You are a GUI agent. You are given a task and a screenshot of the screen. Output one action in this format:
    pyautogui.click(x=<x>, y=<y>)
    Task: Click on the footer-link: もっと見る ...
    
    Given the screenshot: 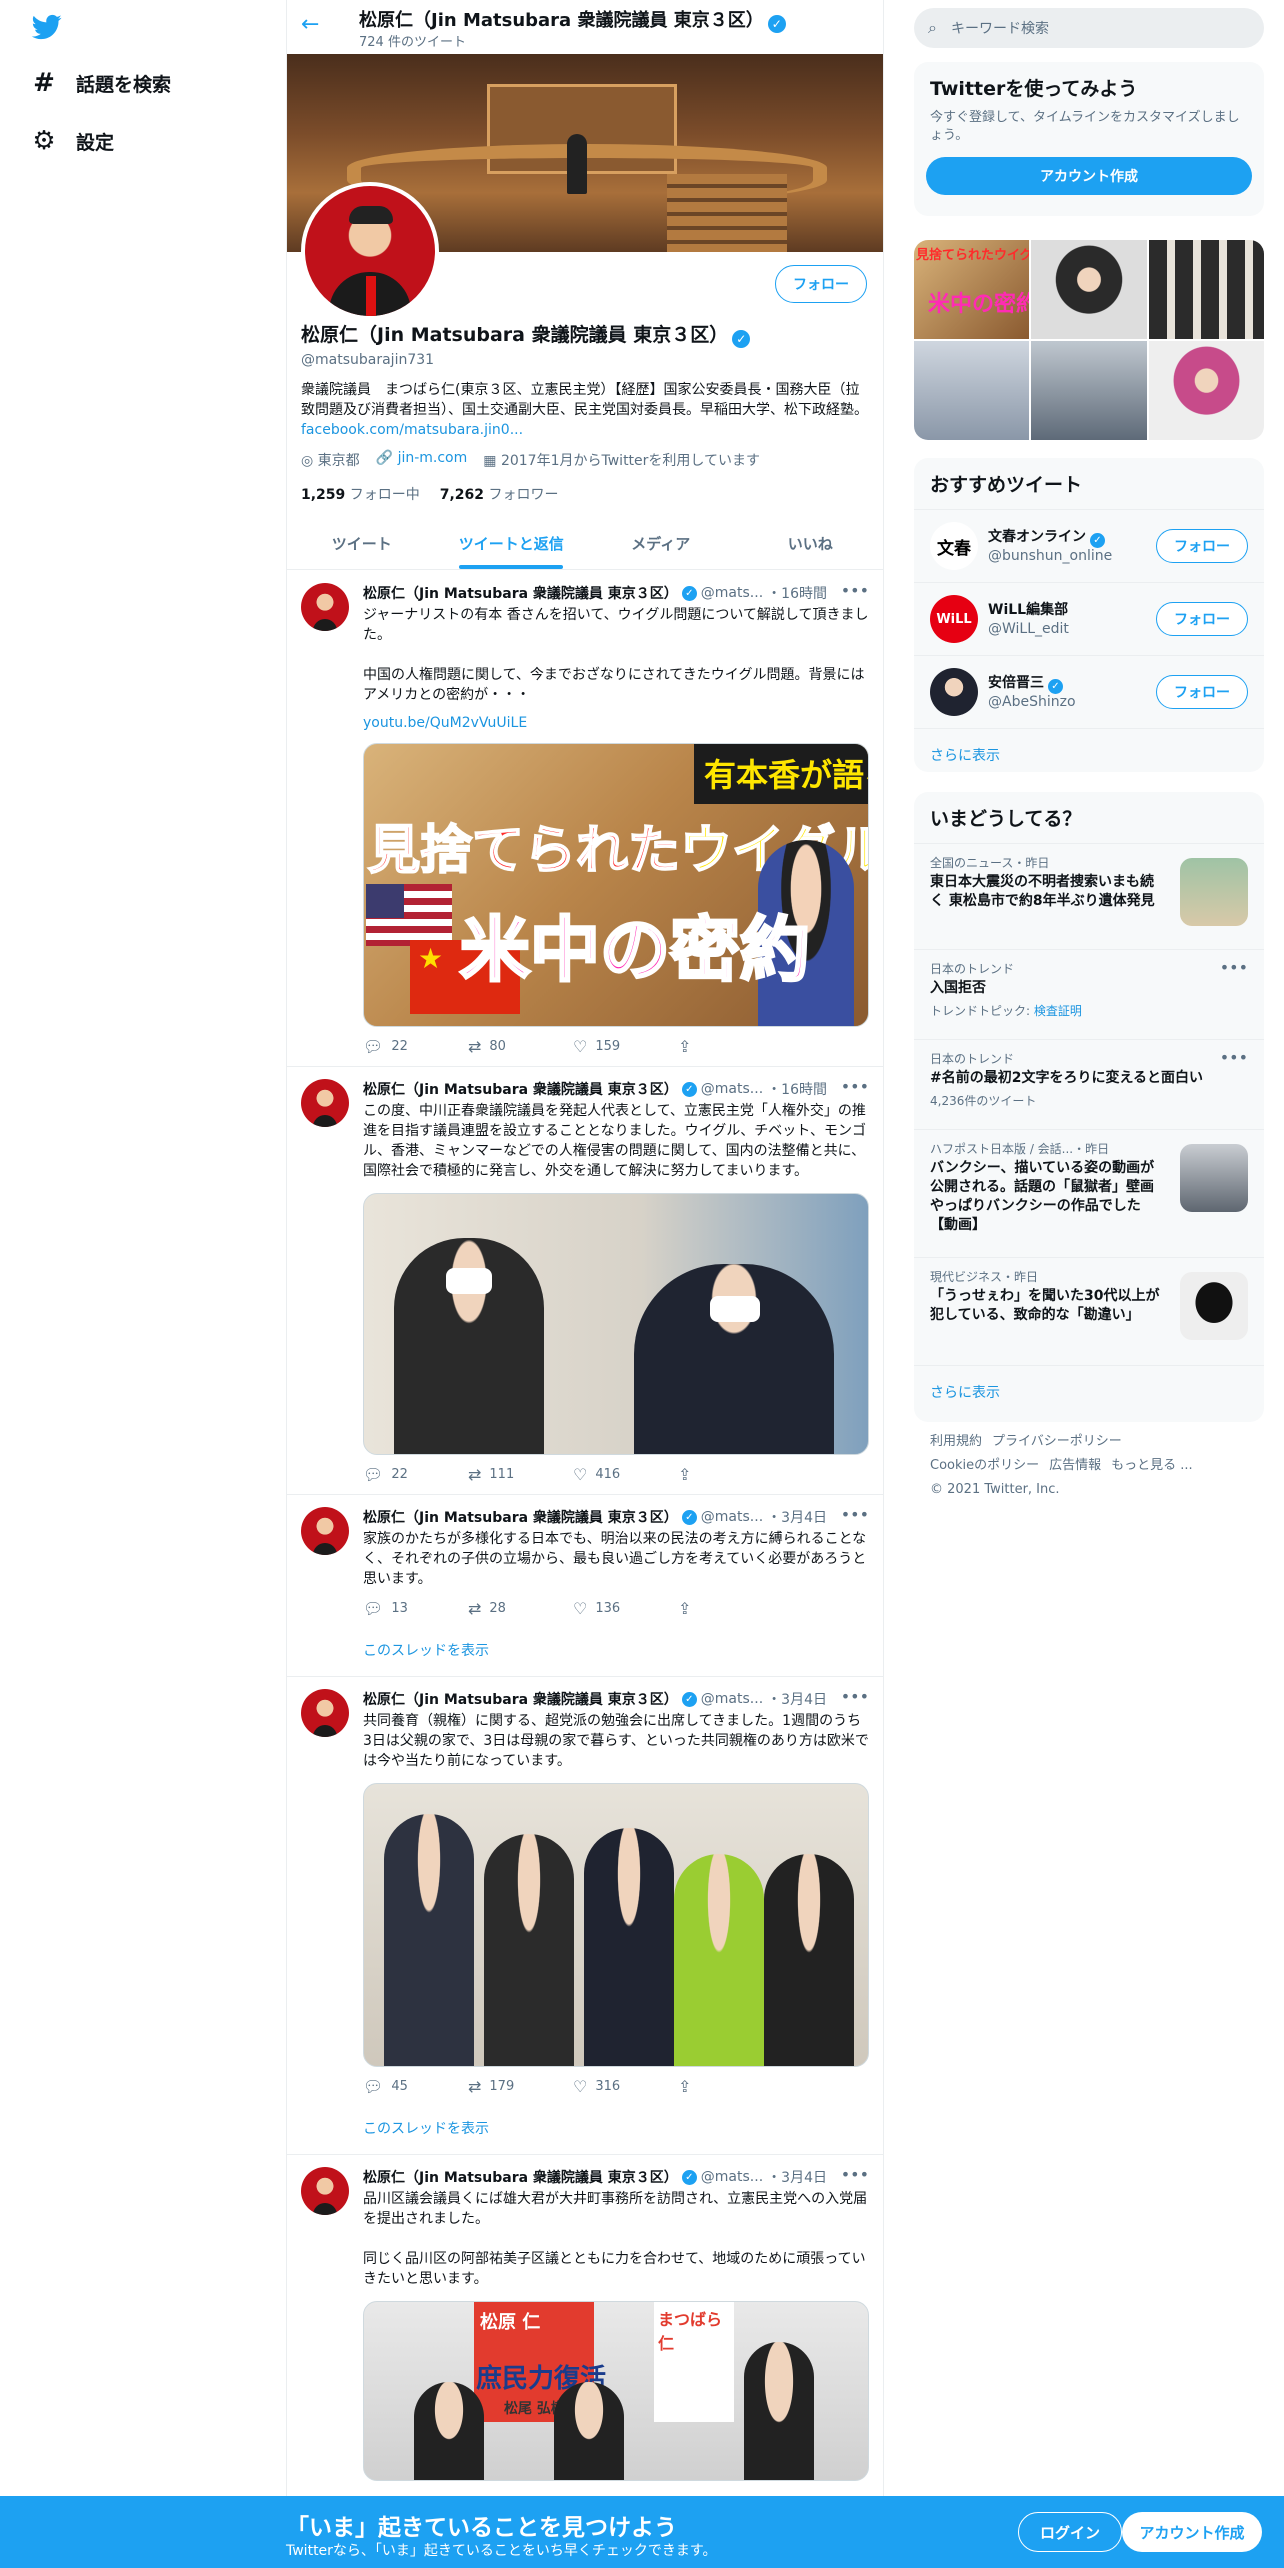 What is the action you would take?
    pyautogui.click(x=1152, y=1465)
    